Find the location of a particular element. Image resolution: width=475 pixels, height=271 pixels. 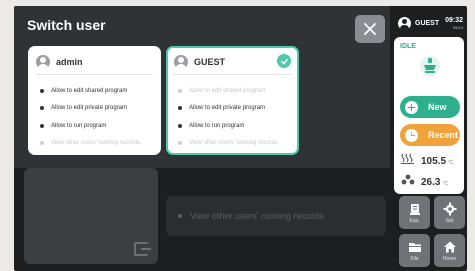

block-icon is located at coordinates (408, 179).